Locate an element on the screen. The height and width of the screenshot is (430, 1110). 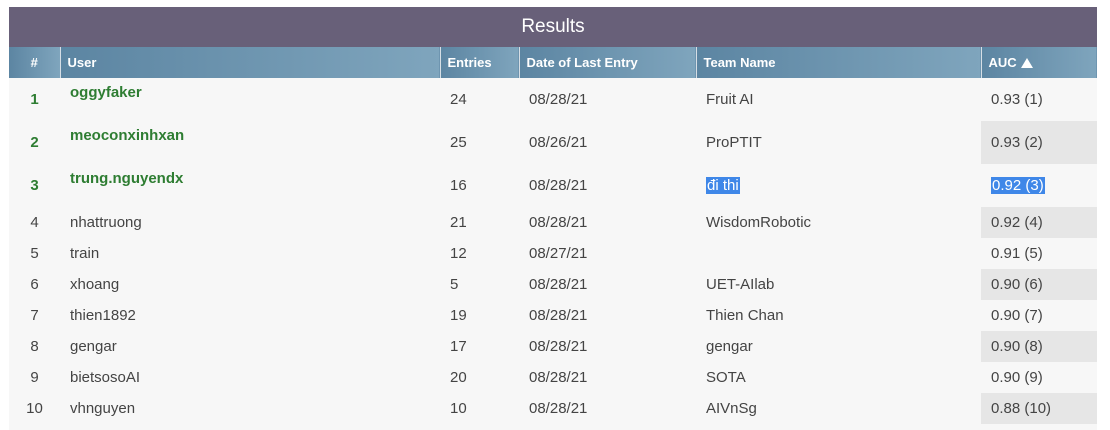
rank-cell: 10 is located at coordinates (34, 408).